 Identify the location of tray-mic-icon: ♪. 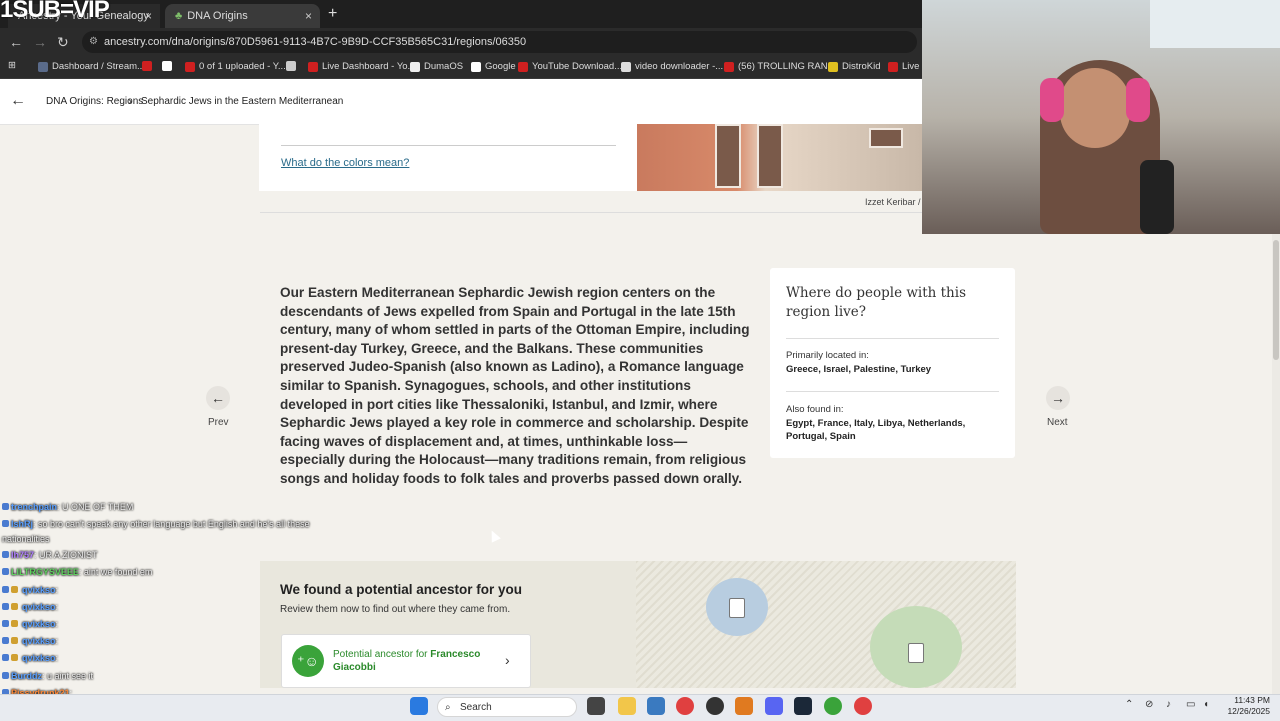
(1168, 704).